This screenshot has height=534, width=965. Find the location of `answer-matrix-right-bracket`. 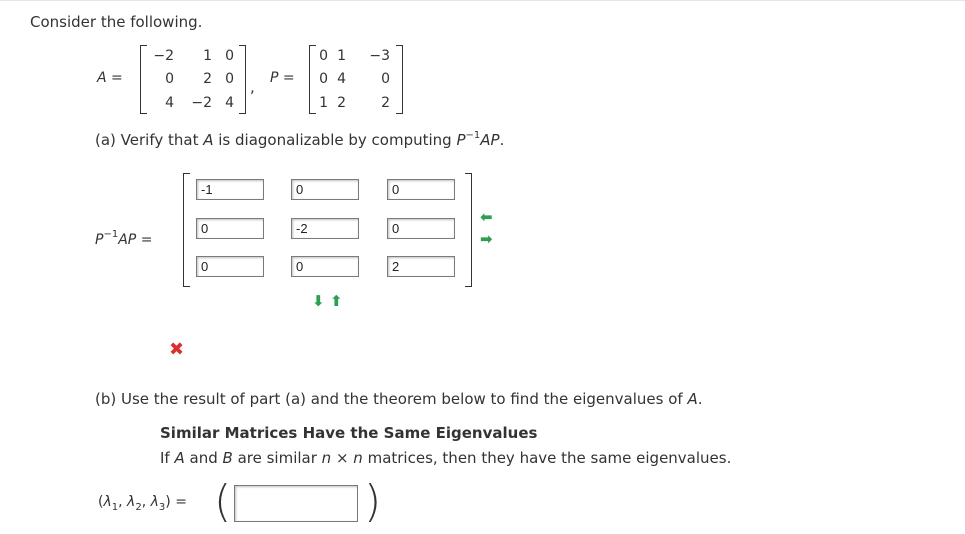

answer-matrix-right-bracket is located at coordinates (468, 230).